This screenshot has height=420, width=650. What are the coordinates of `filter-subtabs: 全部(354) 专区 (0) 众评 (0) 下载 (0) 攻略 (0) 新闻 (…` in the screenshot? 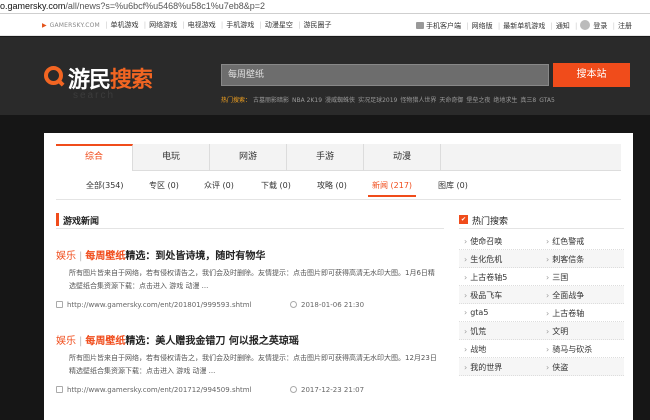 It's located at (338, 186).